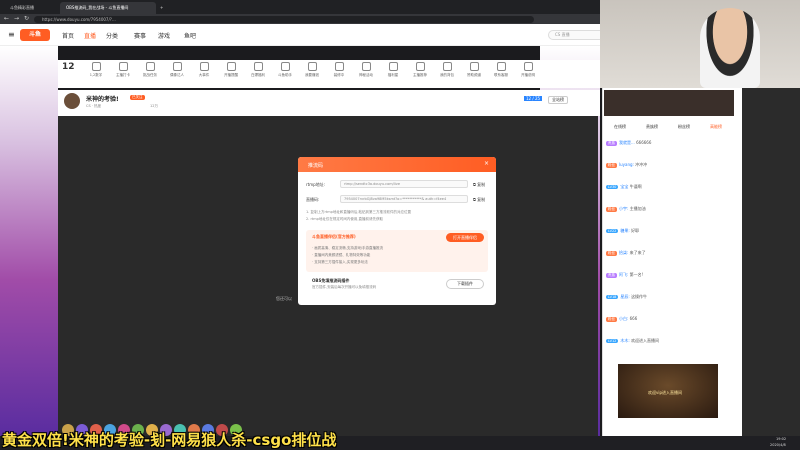 The image size is (800, 450). Describe the element at coordinates (339, 70) in the screenshot. I see `feature-item: 装修中` at that location.